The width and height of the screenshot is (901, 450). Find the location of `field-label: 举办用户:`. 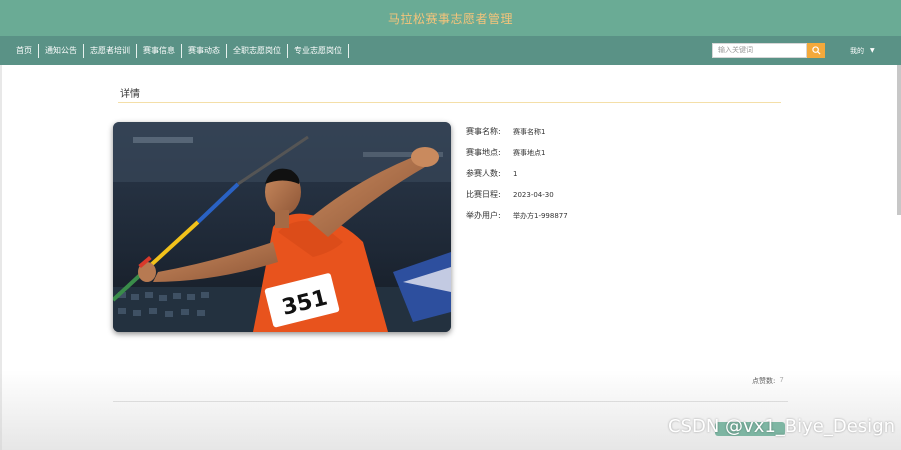

field-label: 举办用户: is located at coordinates (483, 215).